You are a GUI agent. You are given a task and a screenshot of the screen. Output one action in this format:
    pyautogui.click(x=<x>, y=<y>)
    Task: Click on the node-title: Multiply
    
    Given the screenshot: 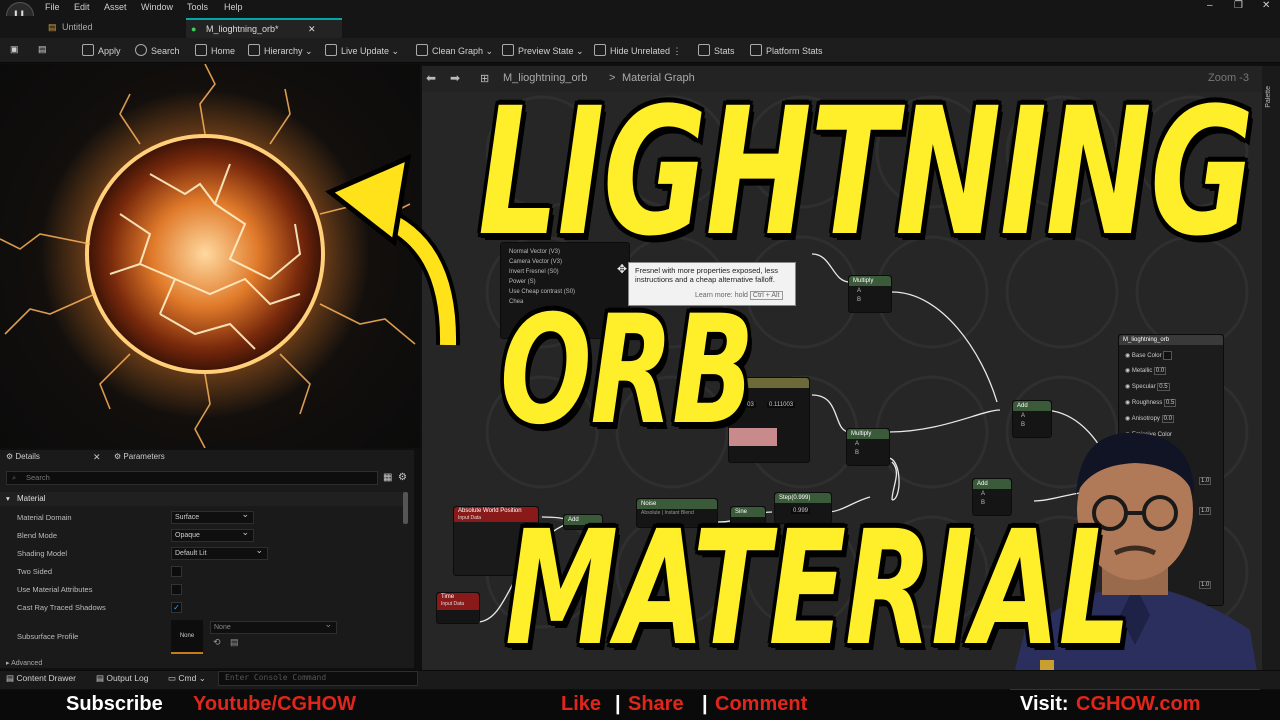 What is the action you would take?
    pyautogui.click(x=870, y=281)
    